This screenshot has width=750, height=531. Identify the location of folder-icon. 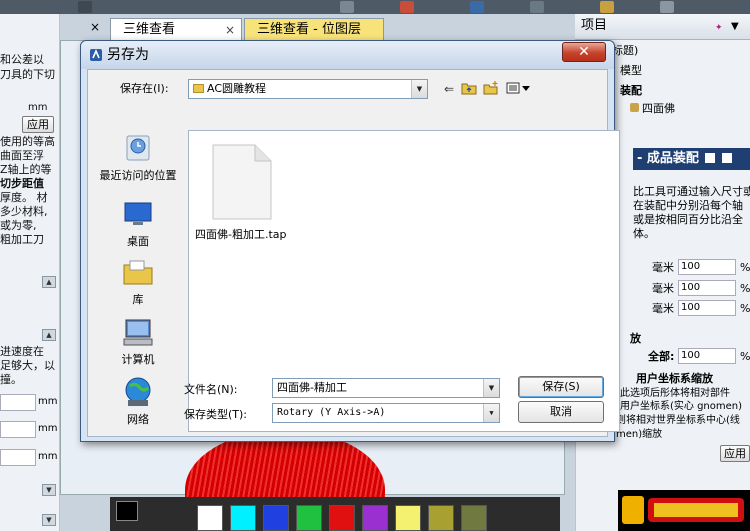
(198, 88).